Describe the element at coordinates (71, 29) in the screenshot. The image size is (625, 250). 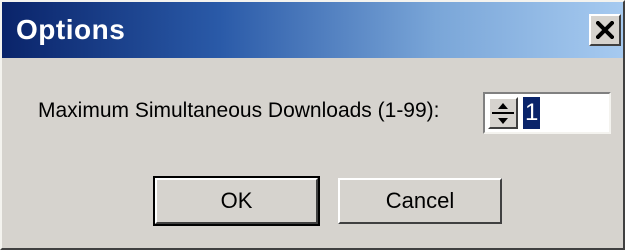
I see `dialog-title: Options` at that location.